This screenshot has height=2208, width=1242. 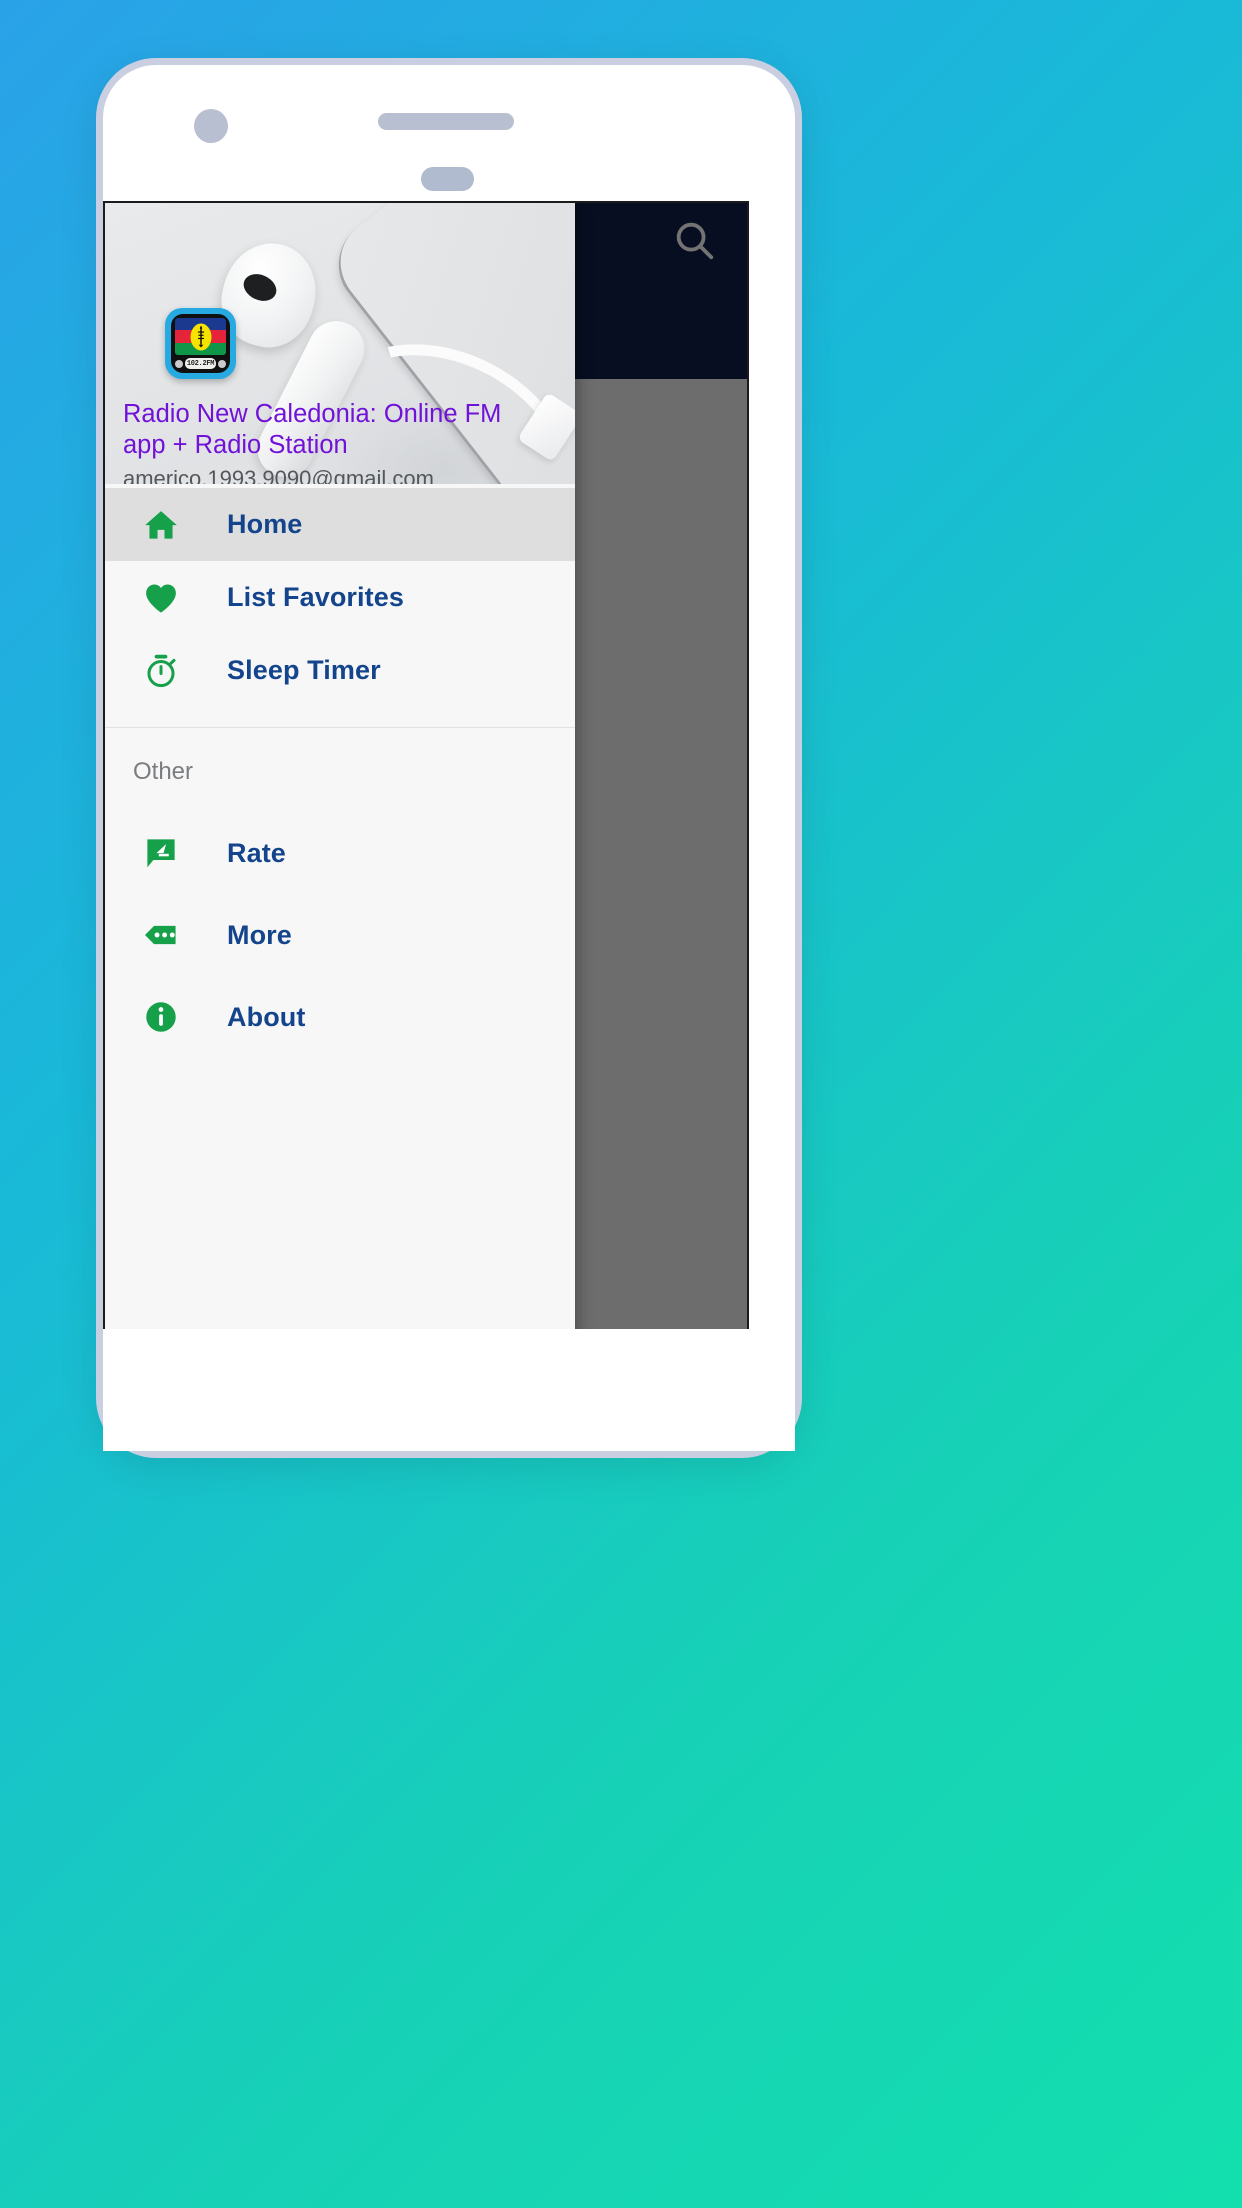 What do you see at coordinates (340, 853) in the screenshot?
I see `sidebar-item-rate: Rate` at bounding box center [340, 853].